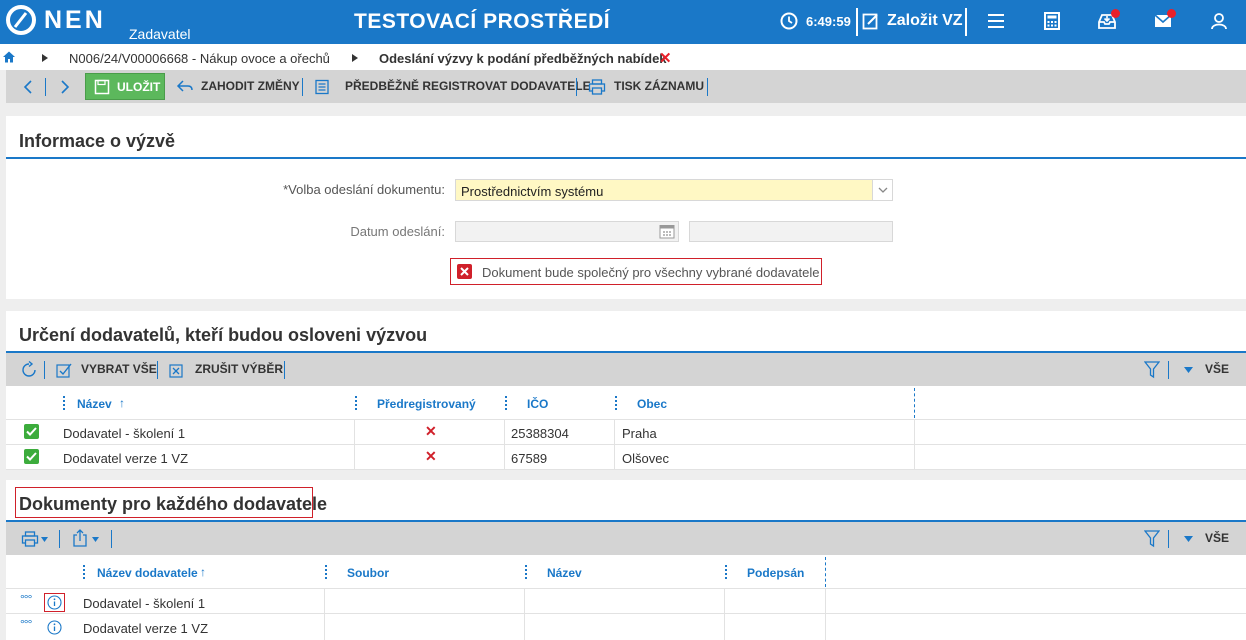 Image resolution: width=1246 pixels, height=640 pixels. I want to click on menu-icon, so click(996, 21).